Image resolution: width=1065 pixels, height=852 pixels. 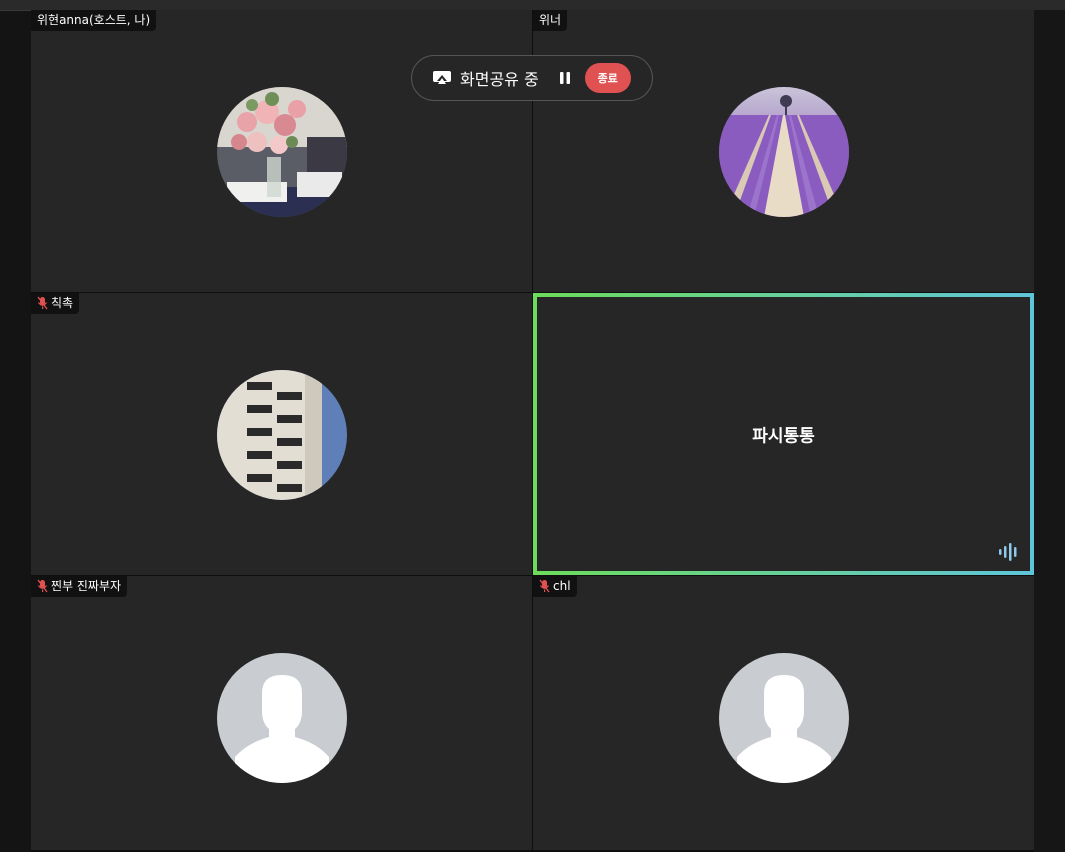 I want to click on stop-share-button: 종료, so click(x=607, y=78).